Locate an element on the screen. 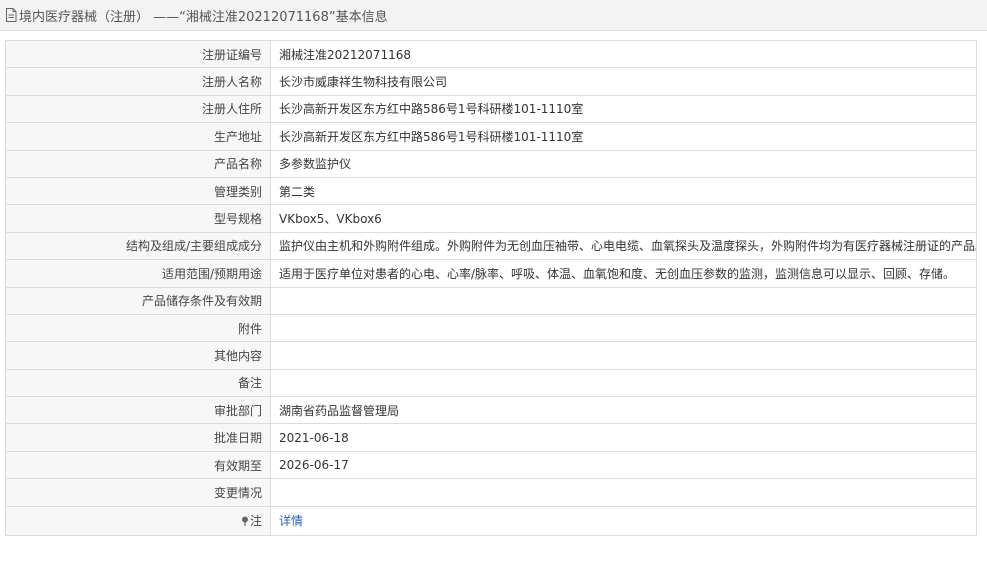 This screenshot has width=987, height=563. field-label: 附件 is located at coordinates (138, 328).